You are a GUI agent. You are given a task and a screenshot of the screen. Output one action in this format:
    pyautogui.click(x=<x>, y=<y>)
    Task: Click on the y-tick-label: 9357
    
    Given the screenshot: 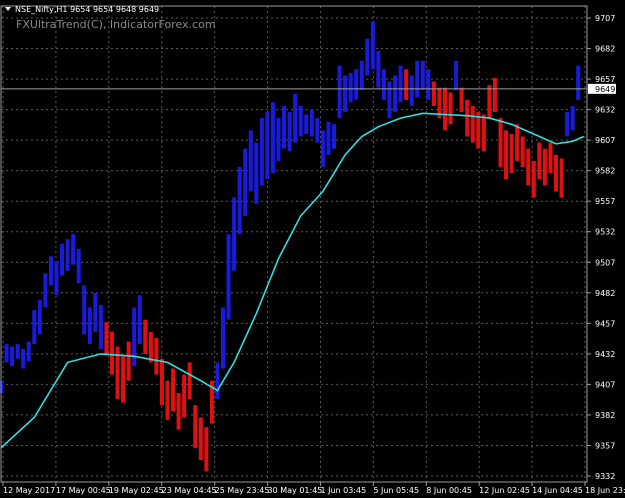 What is the action you would take?
    pyautogui.click(x=605, y=445)
    